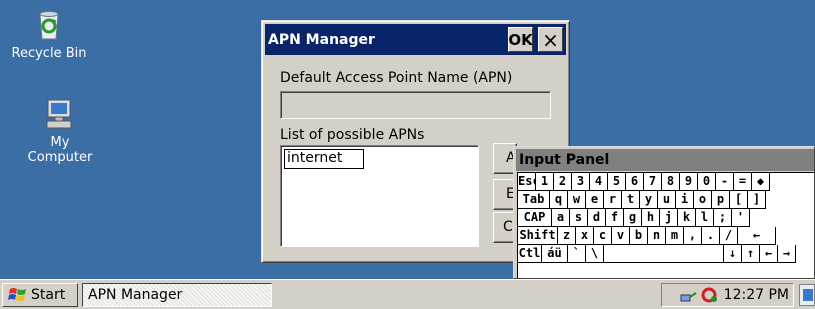  What do you see at coordinates (741, 218) in the screenshot?
I see `key-': '` at bounding box center [741, 218].